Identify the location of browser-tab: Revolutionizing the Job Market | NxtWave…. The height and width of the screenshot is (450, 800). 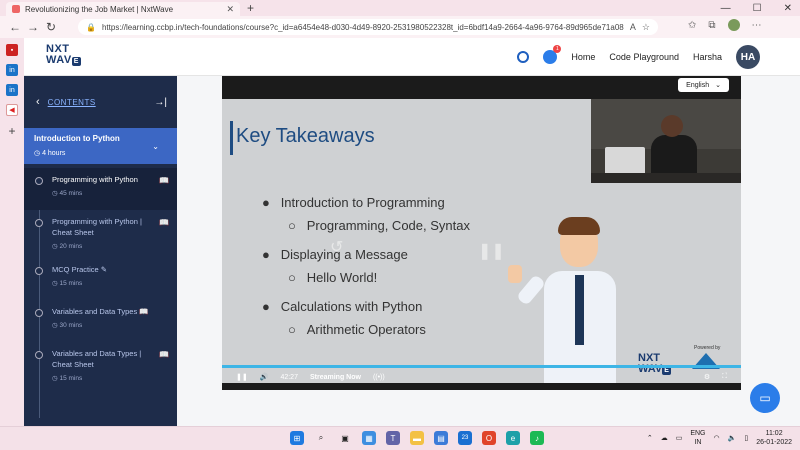
(123, 9).